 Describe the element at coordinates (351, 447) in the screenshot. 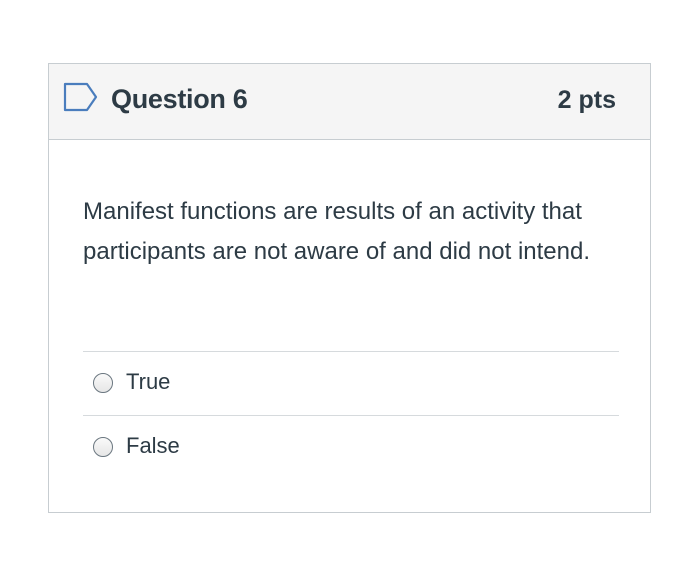

I see `answer-option-false: False` at that location.